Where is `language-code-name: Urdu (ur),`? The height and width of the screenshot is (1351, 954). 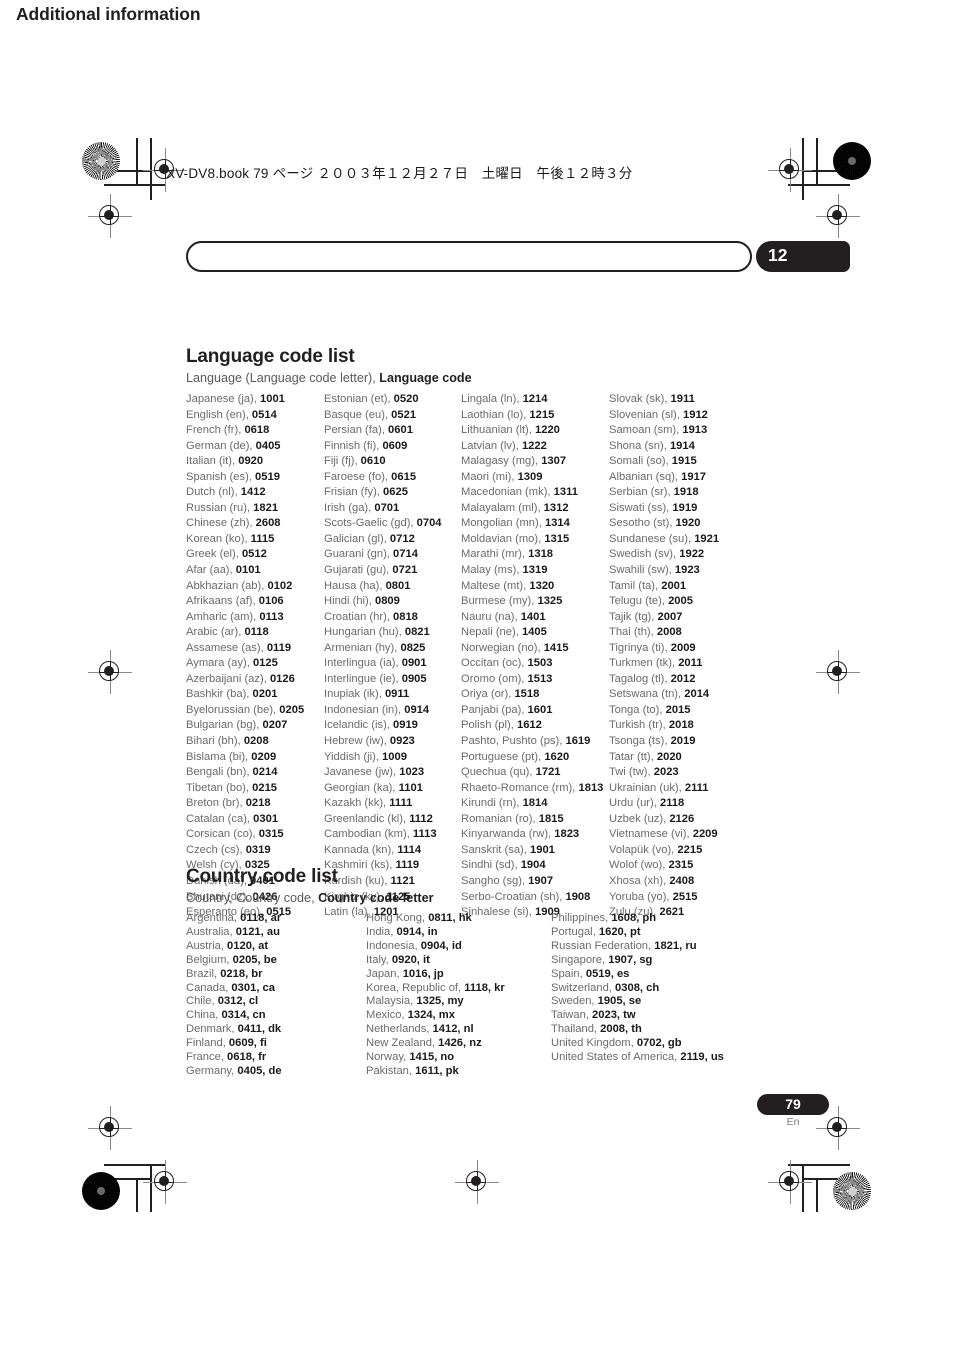
language-code-name: Urdu (ur), is located at coordinates (634, 803).